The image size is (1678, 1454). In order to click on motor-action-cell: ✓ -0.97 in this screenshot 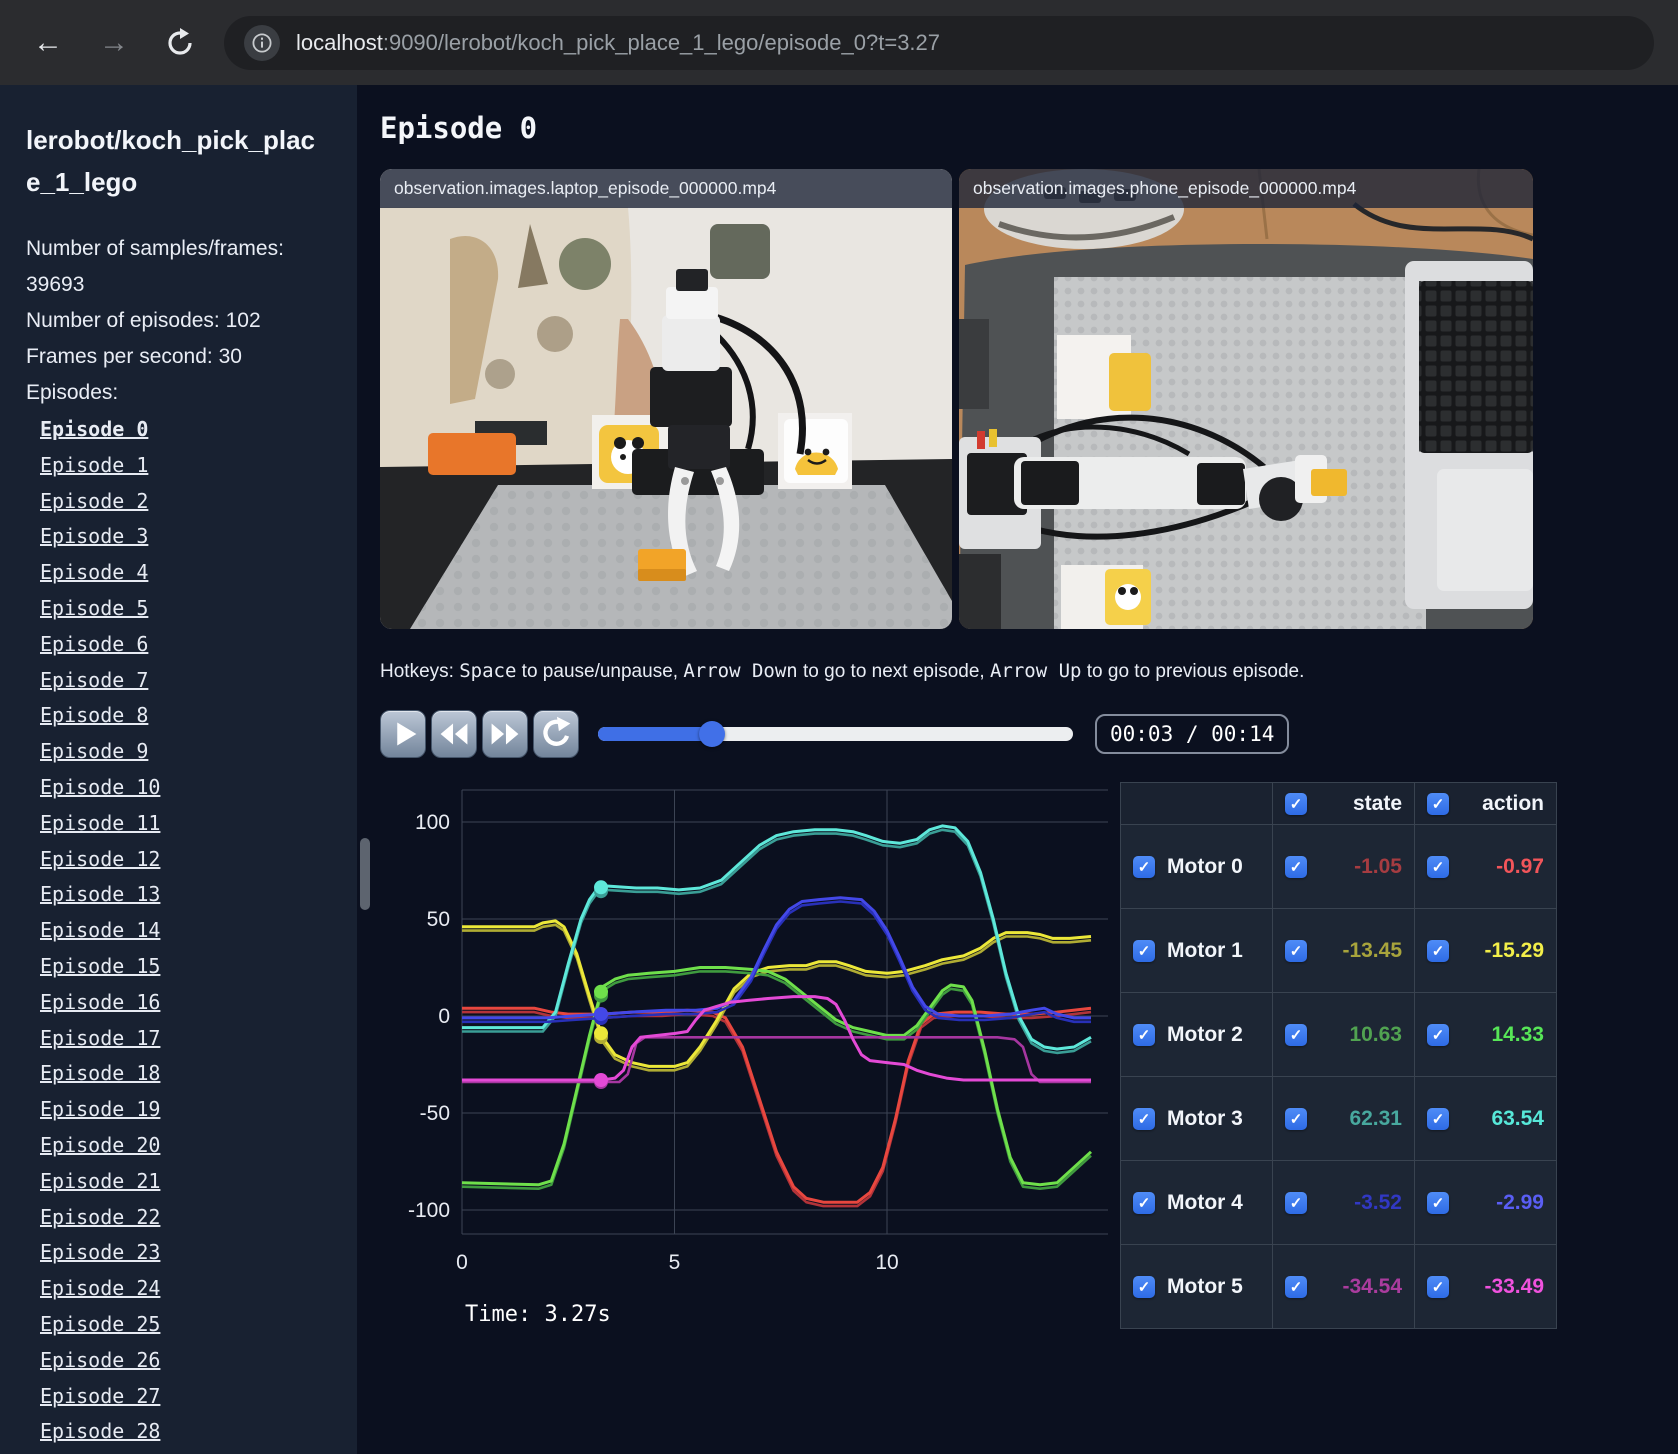, I will do `click(1485, 866)`.